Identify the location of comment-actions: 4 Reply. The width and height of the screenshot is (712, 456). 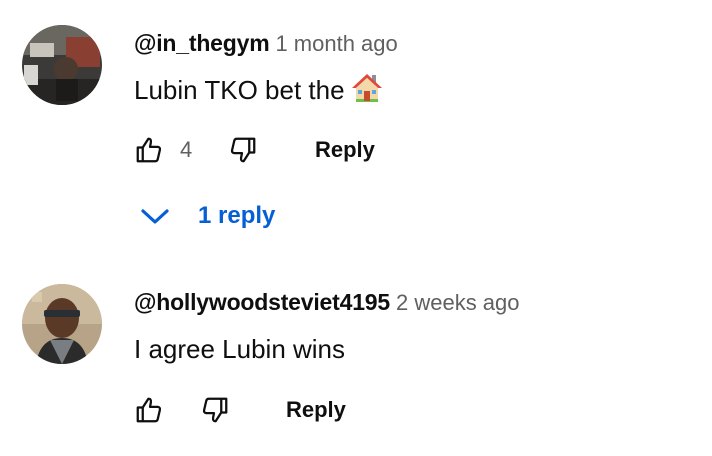
(342, 150).